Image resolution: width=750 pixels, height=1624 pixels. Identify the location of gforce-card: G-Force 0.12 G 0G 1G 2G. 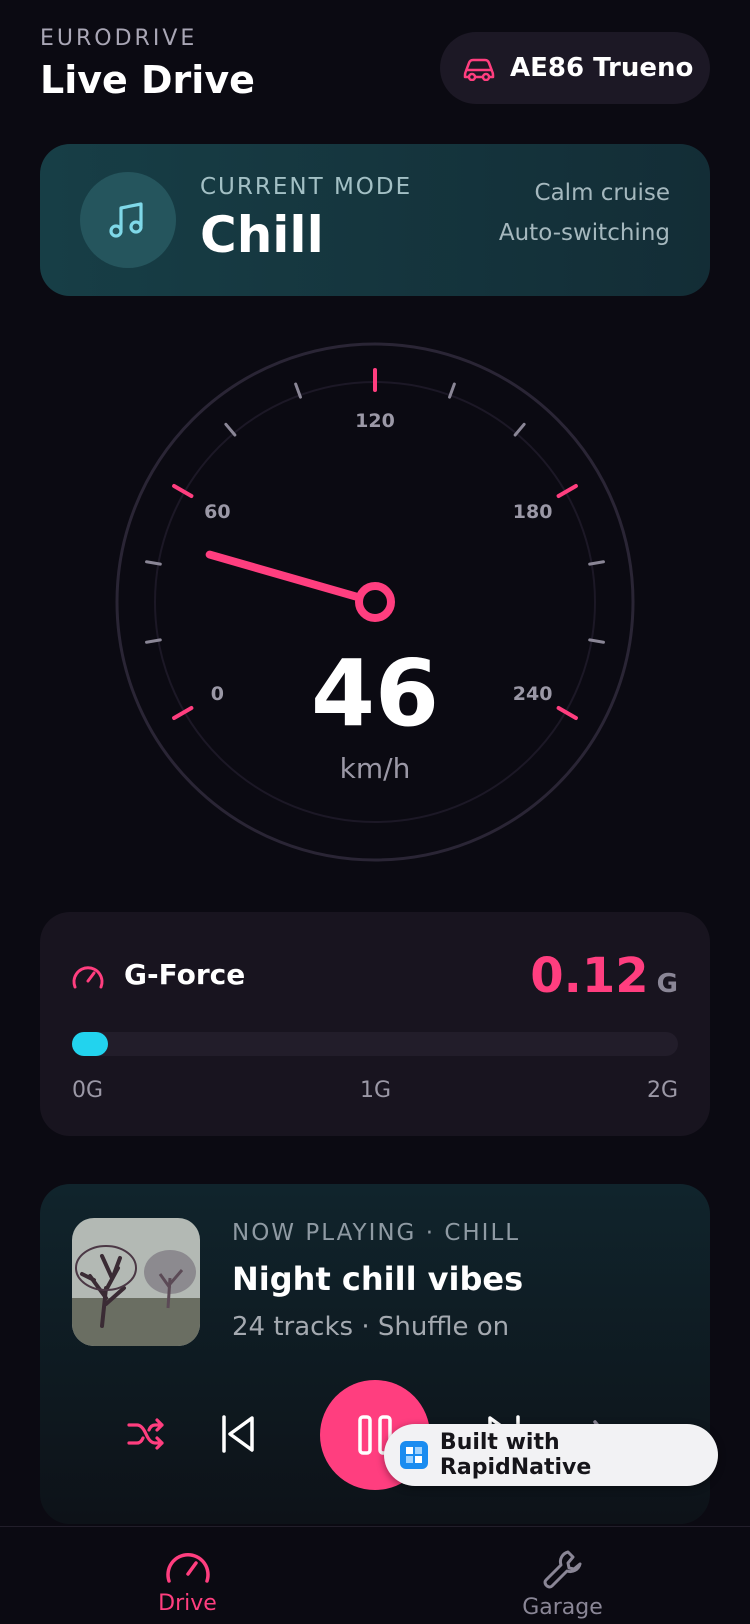
(375, 1024).